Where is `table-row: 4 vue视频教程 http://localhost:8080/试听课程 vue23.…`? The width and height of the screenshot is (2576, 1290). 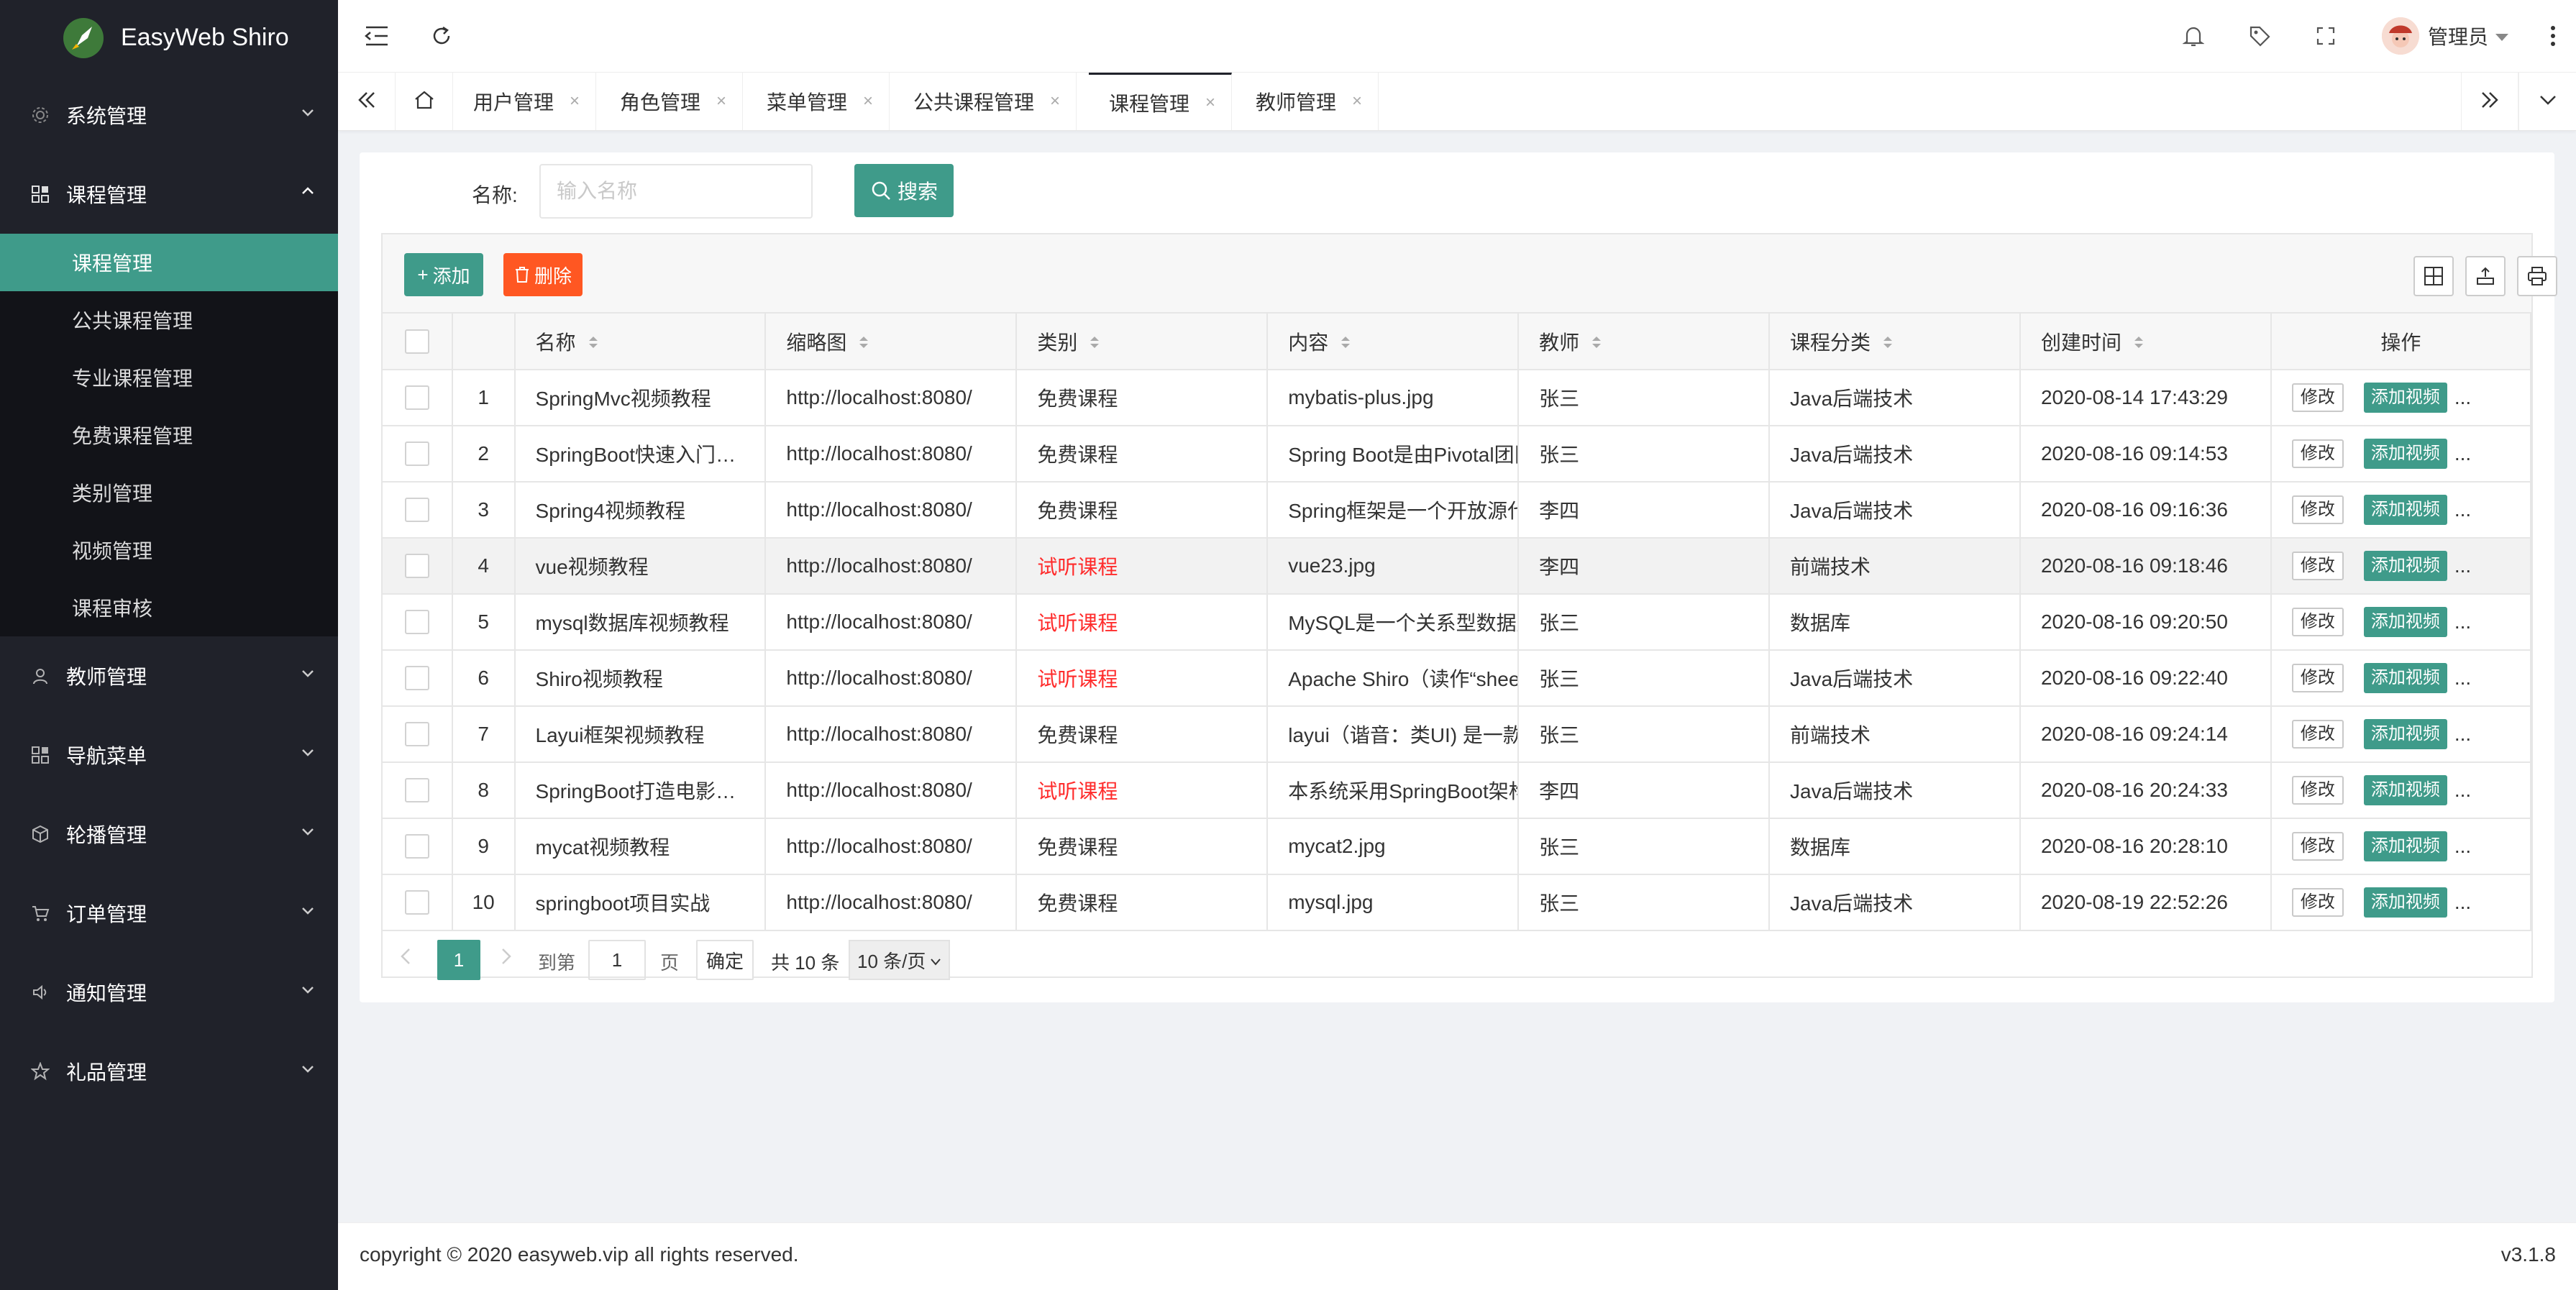 table-row: 4 vue视频教程 http://localhost:8080/试听课程 vue23.… is located at coordinates (1457, 566).